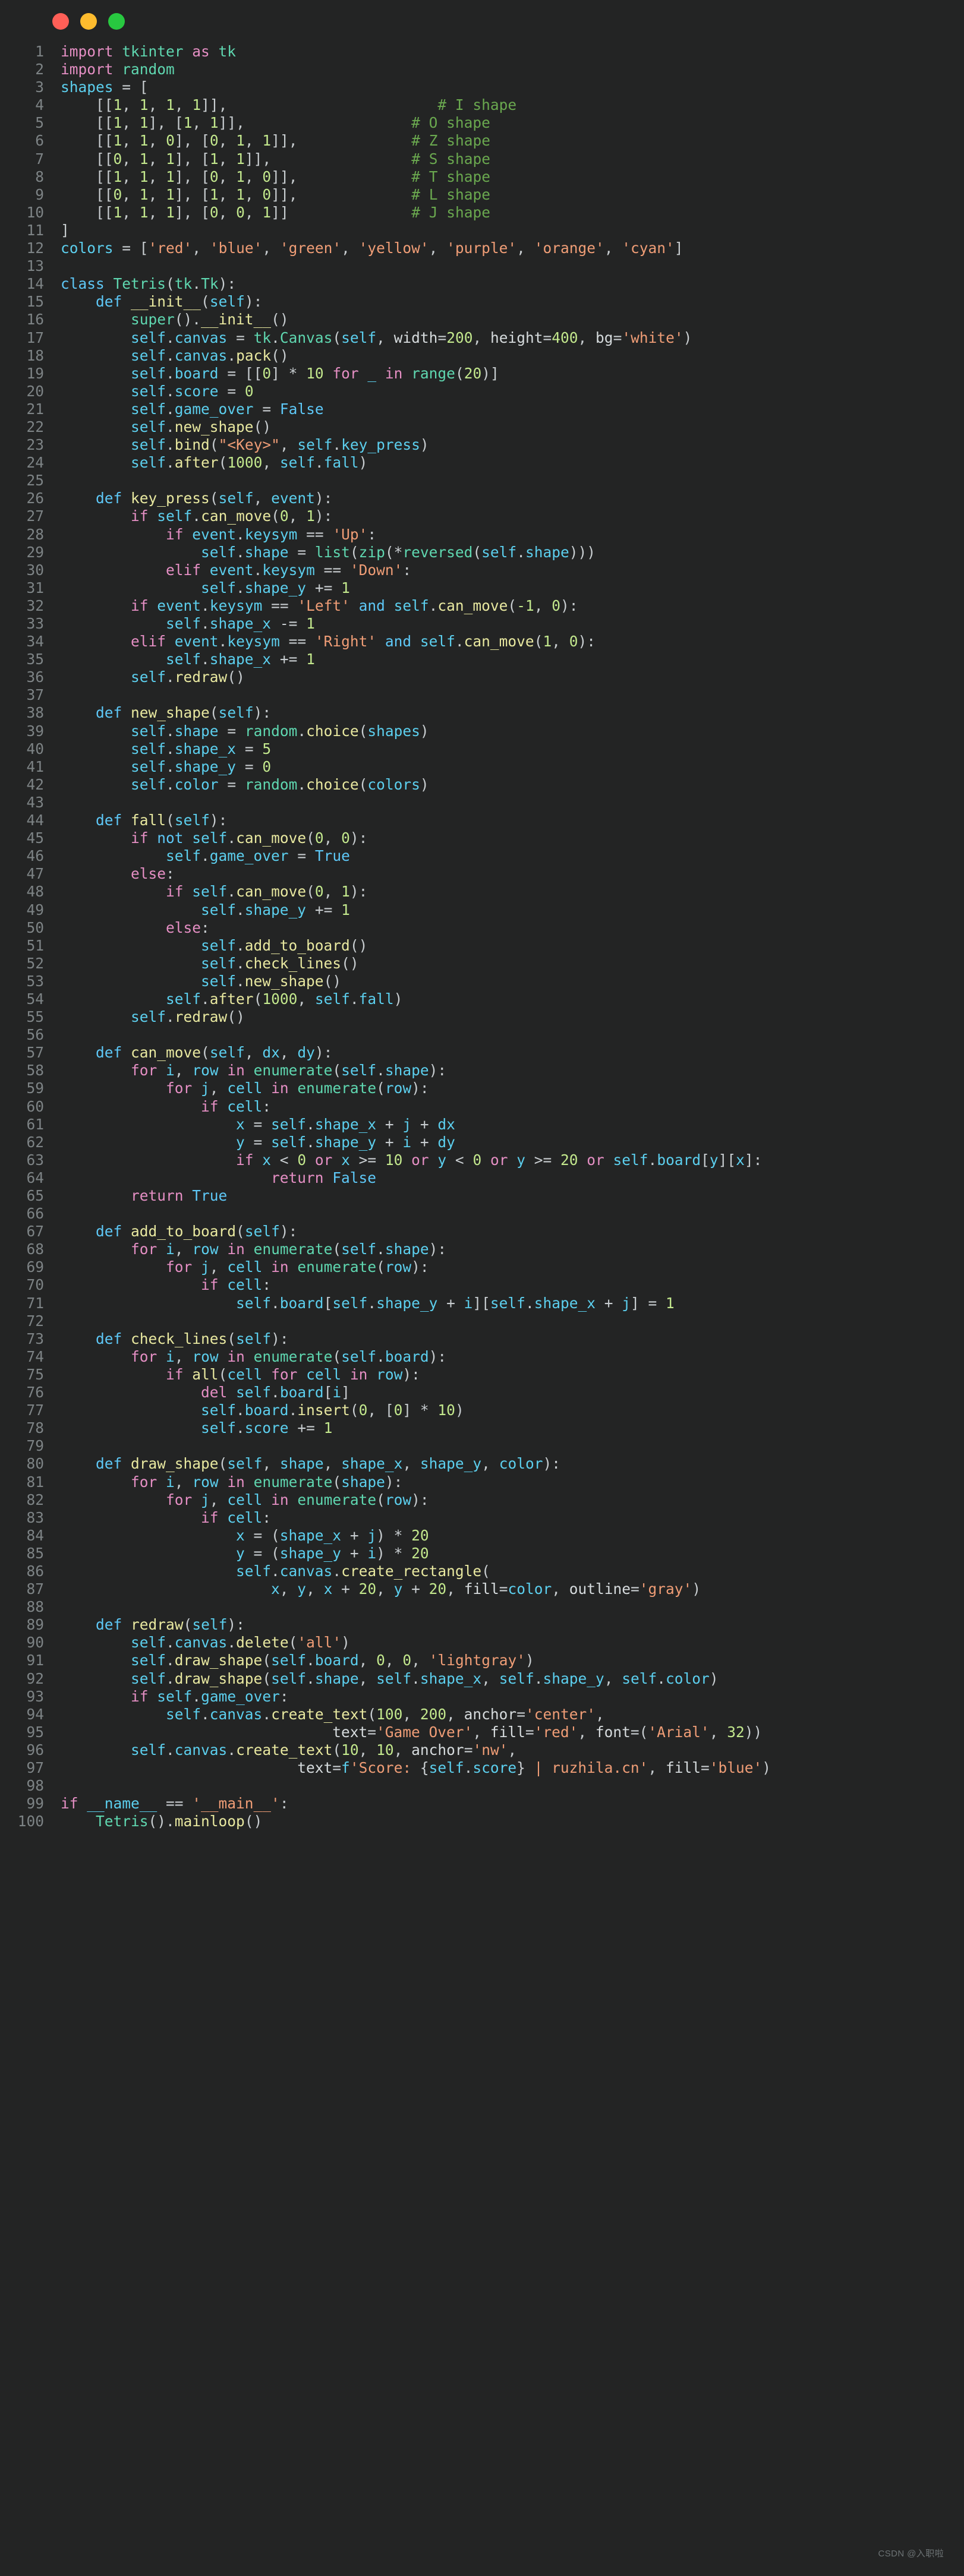 This screenshot has height=2576, width=964. Describe the element at coordinates (166, 1106) in the screenshot. I see `code-line-text: if cell:` at that location.